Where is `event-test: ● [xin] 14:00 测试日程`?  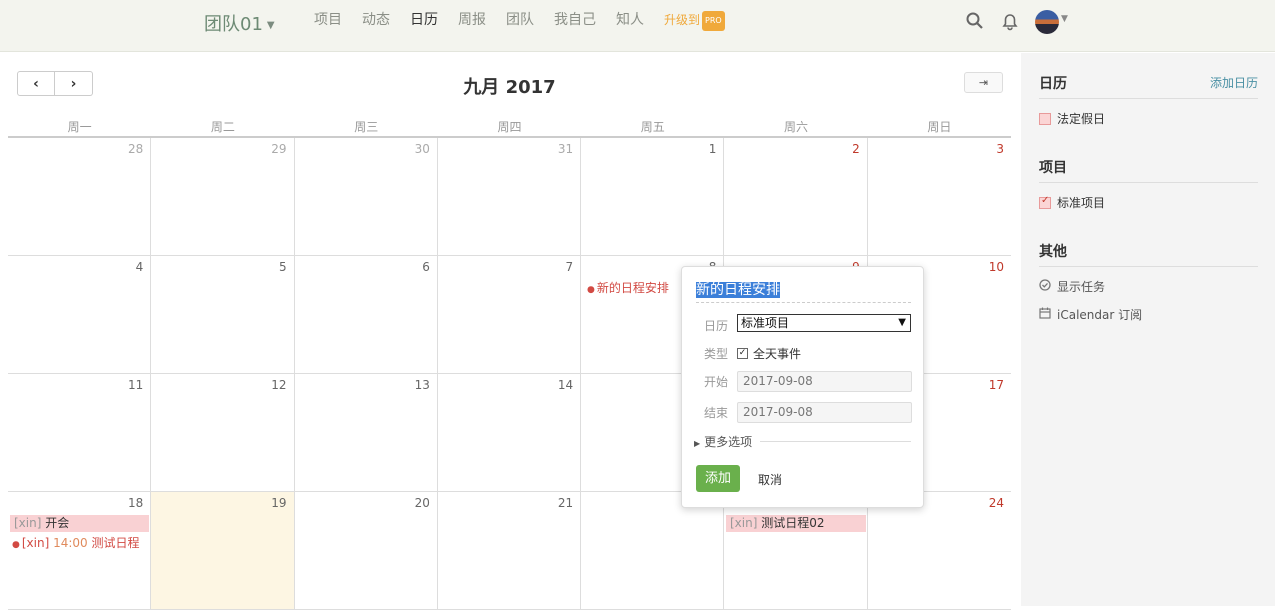
event-test: ● [xin] 14:00 测试日程 is located at coordinates (76, 544).